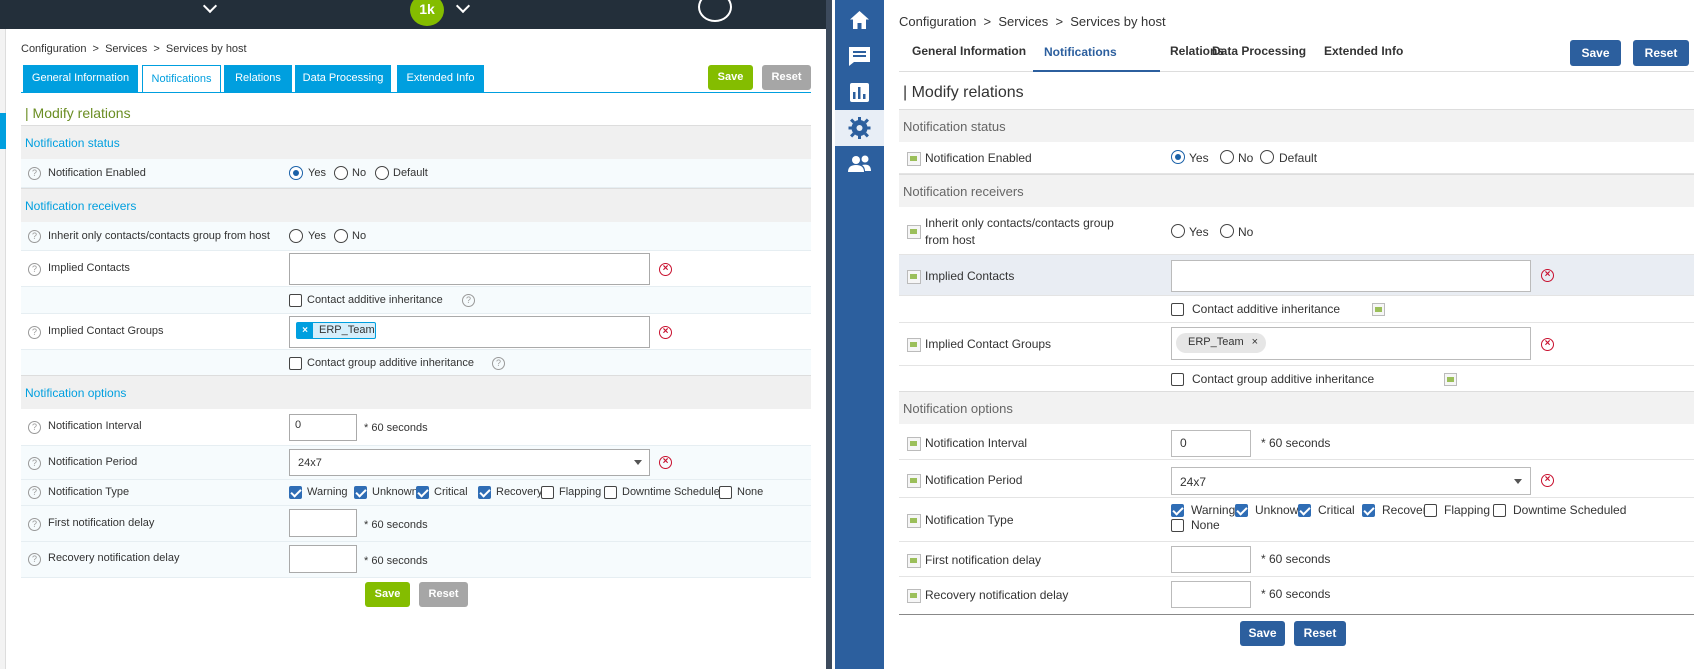 The height and width of the screenshot is (669, 1694). I want to click on counter-badge: 1k, so click(427, 13).